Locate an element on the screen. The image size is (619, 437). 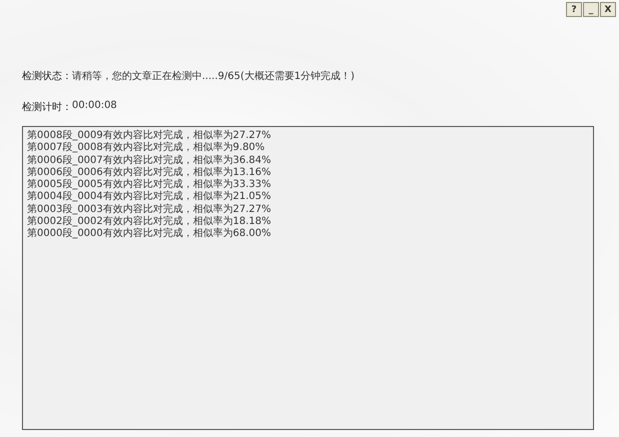
log-line: 第0005段_0005有效内容比对完成，相似率为33.33% is located at coordinates (149, 184).